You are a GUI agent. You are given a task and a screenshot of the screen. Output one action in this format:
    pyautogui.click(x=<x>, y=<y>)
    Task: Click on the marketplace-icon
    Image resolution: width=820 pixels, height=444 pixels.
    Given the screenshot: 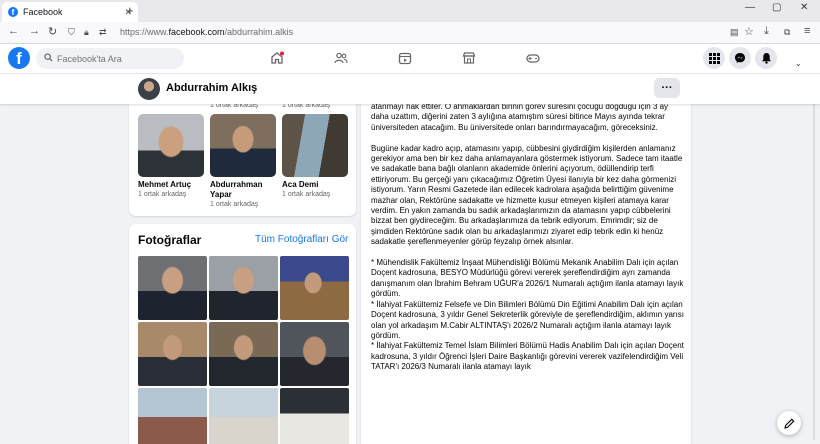 What is the action you would take?
    pyautogui.click(x=469, y=58)
    